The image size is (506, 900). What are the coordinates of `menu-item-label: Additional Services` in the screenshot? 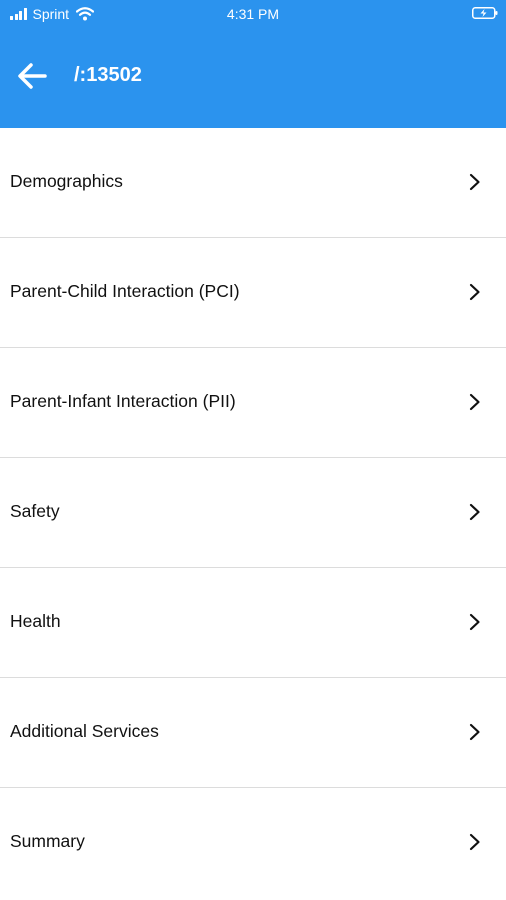 It's located at (84, 731).